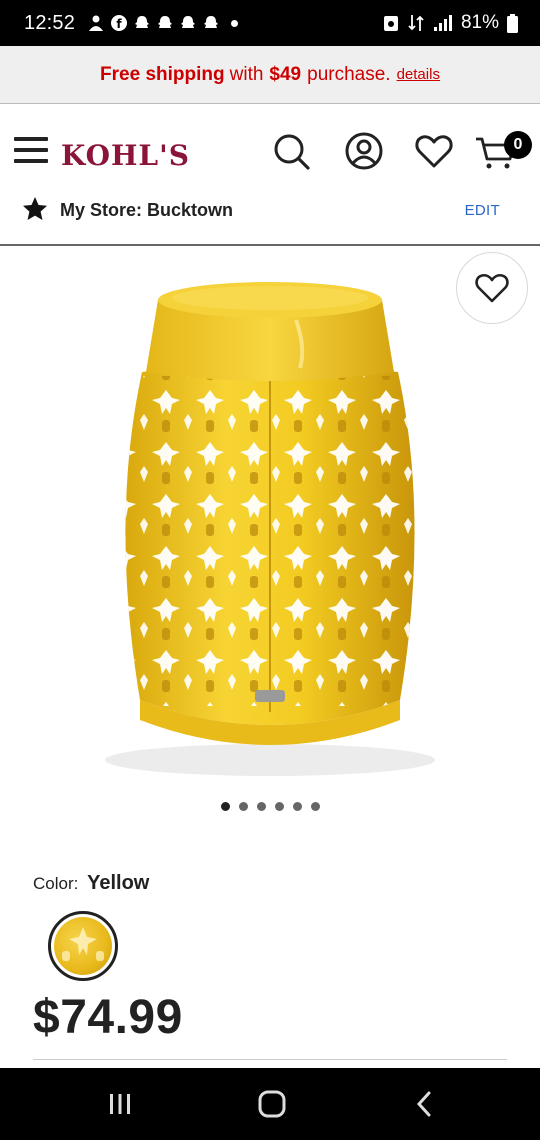  I want to click on system-status: 81%, so click(450, 23).